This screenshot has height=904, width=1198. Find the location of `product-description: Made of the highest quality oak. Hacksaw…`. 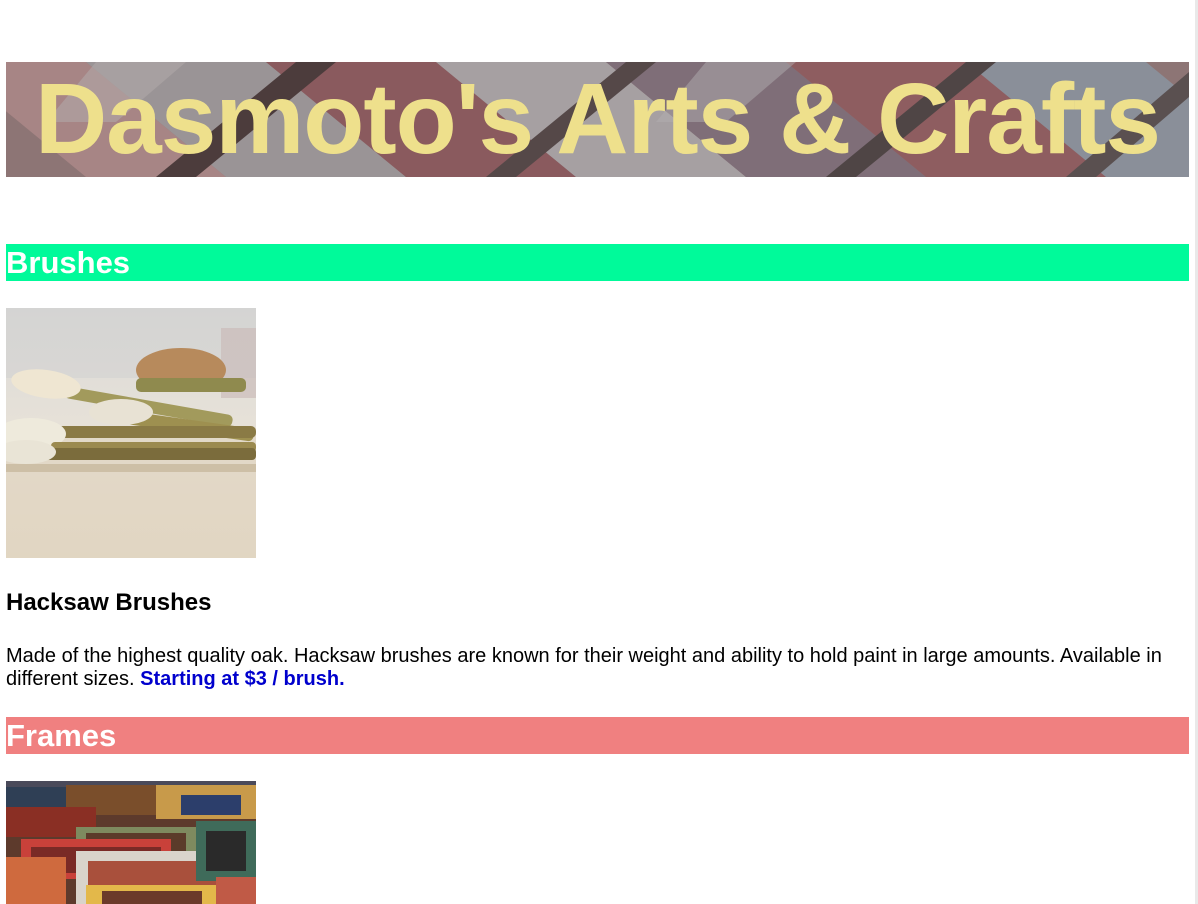

product-description: Made of the highest quality oak. Hacksaw… is located at coordinates (596, 668).